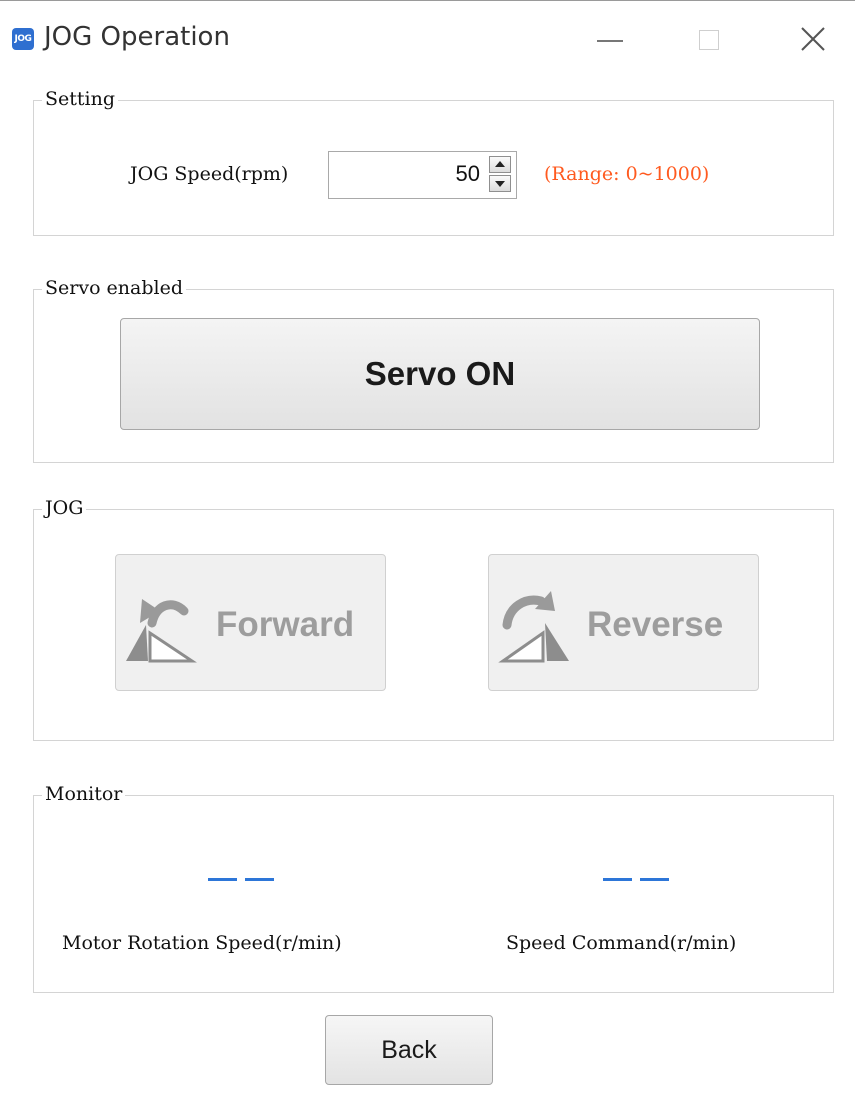 Image resolution: width=855 pixels, height=1095 pixels. I want to click on title-bar: JOG JOG Operation, so click(427, 41).